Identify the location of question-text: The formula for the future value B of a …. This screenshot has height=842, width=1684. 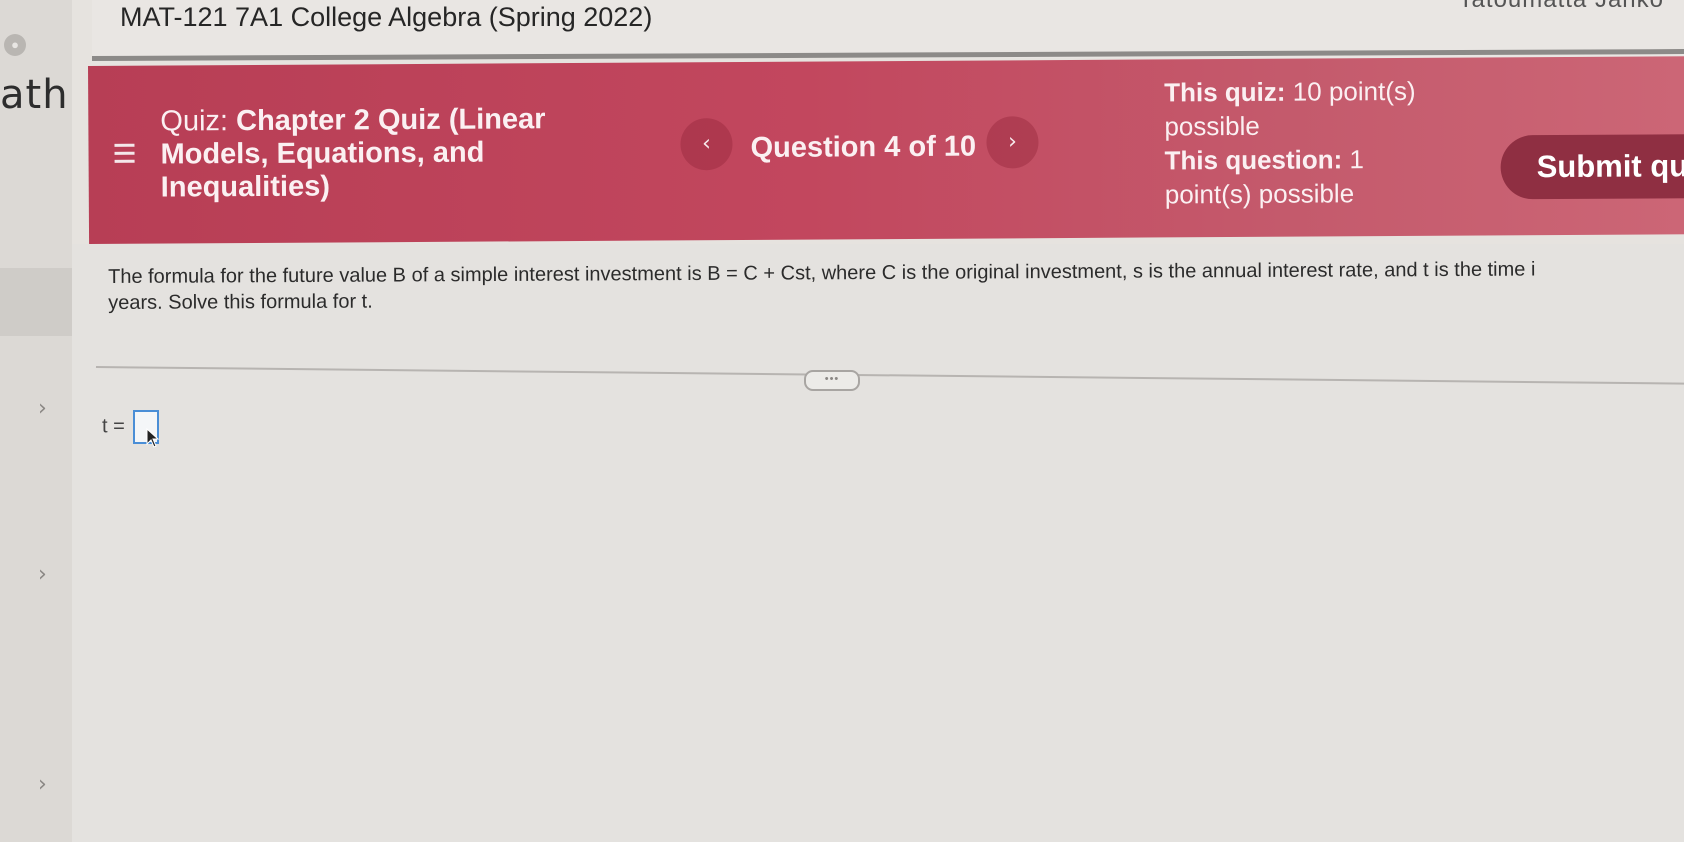
(896, 286).